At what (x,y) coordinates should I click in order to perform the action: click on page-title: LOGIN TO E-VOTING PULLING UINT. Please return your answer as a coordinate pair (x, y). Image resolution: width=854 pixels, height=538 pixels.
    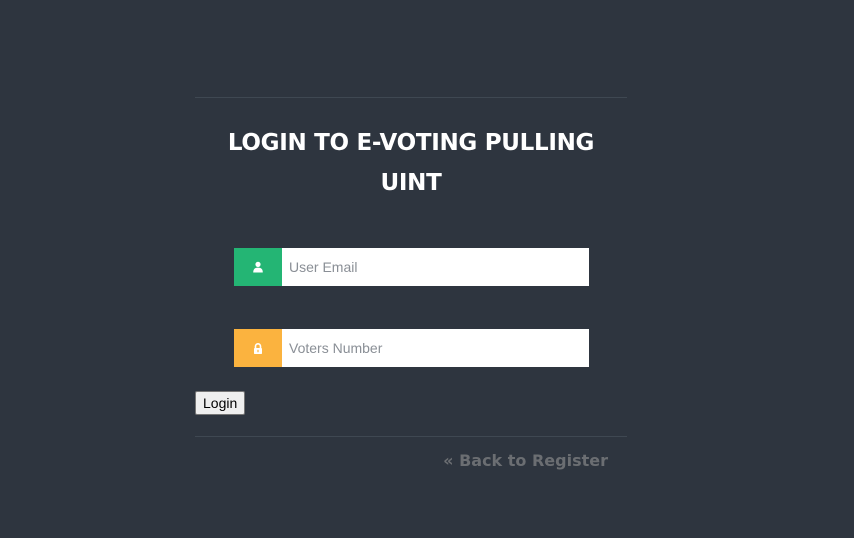
    Looking at the image, I should click on (411, 163).